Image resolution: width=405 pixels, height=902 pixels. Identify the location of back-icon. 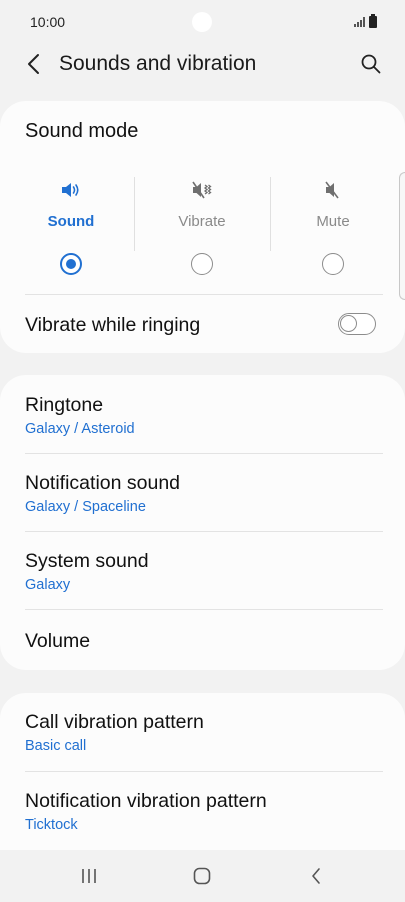
(316, 876).